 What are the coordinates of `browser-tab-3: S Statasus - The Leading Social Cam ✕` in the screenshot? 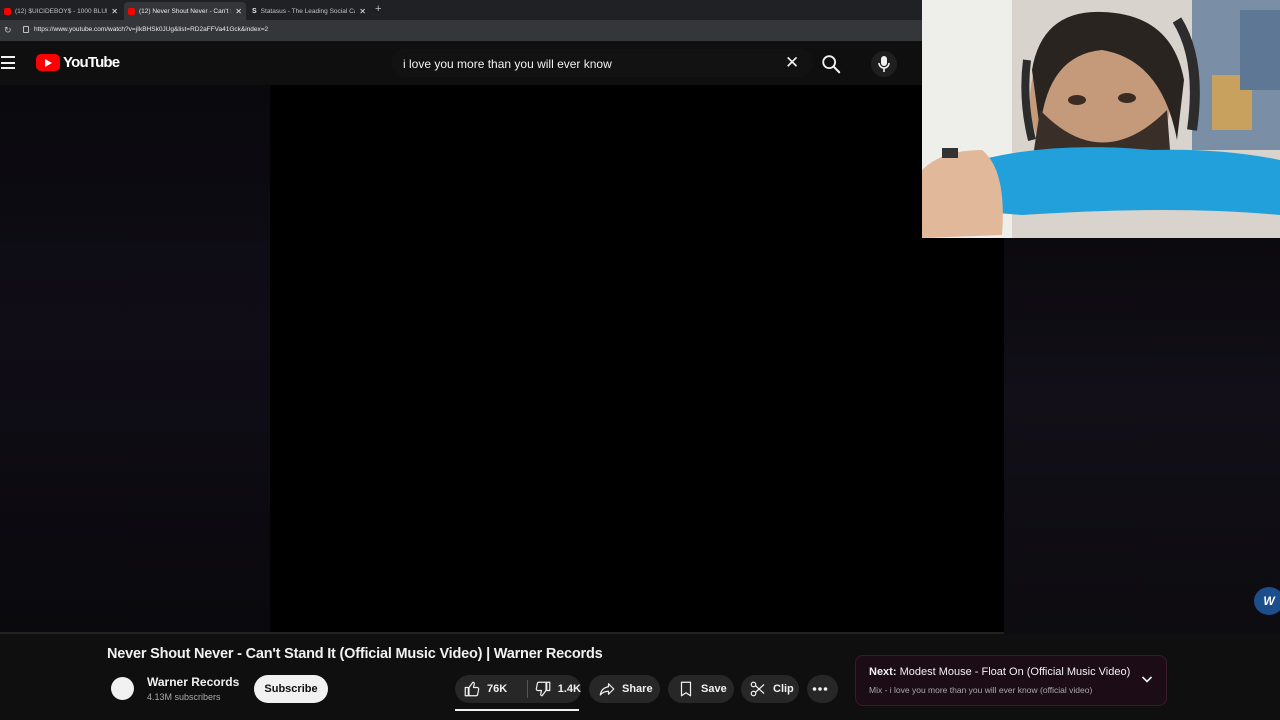 It's located at (309, 11).